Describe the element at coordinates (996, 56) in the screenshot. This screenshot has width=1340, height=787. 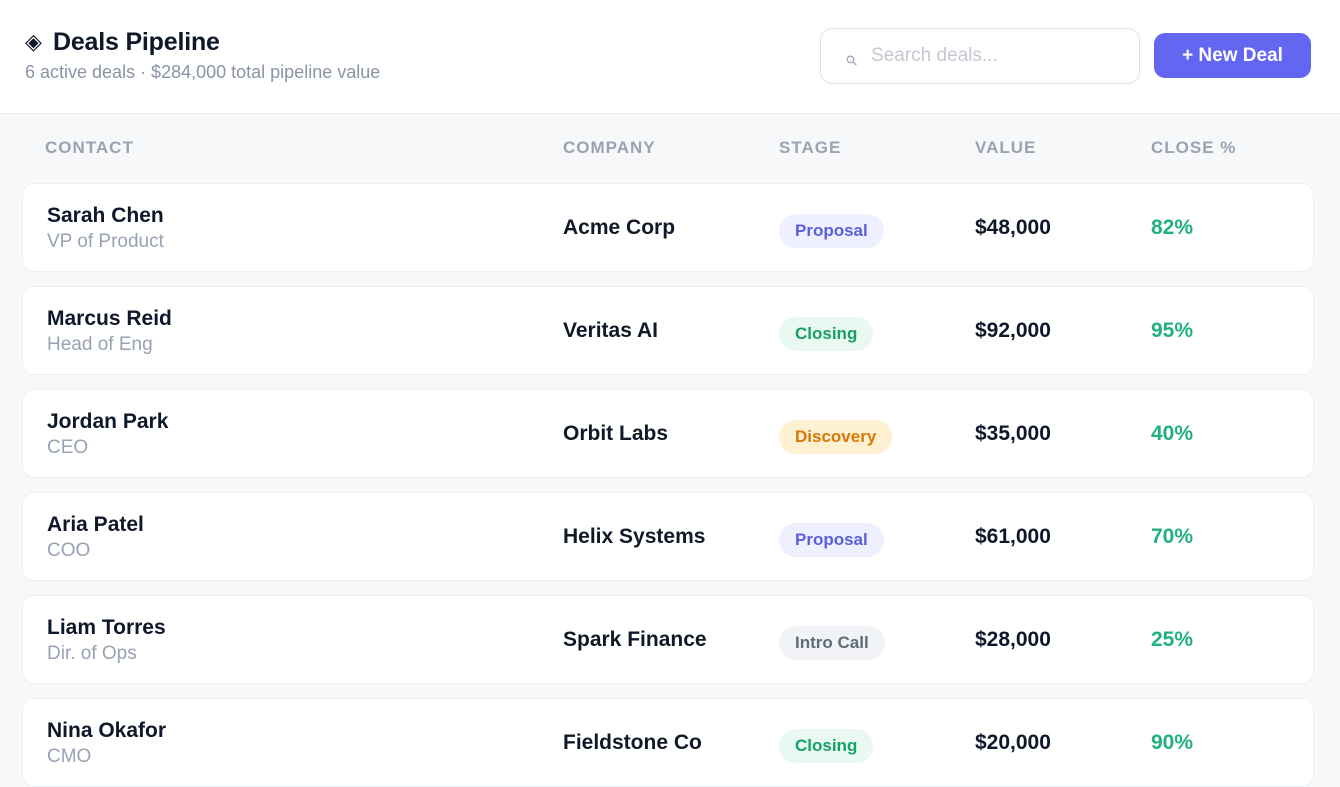
I see `search-input` at that location.